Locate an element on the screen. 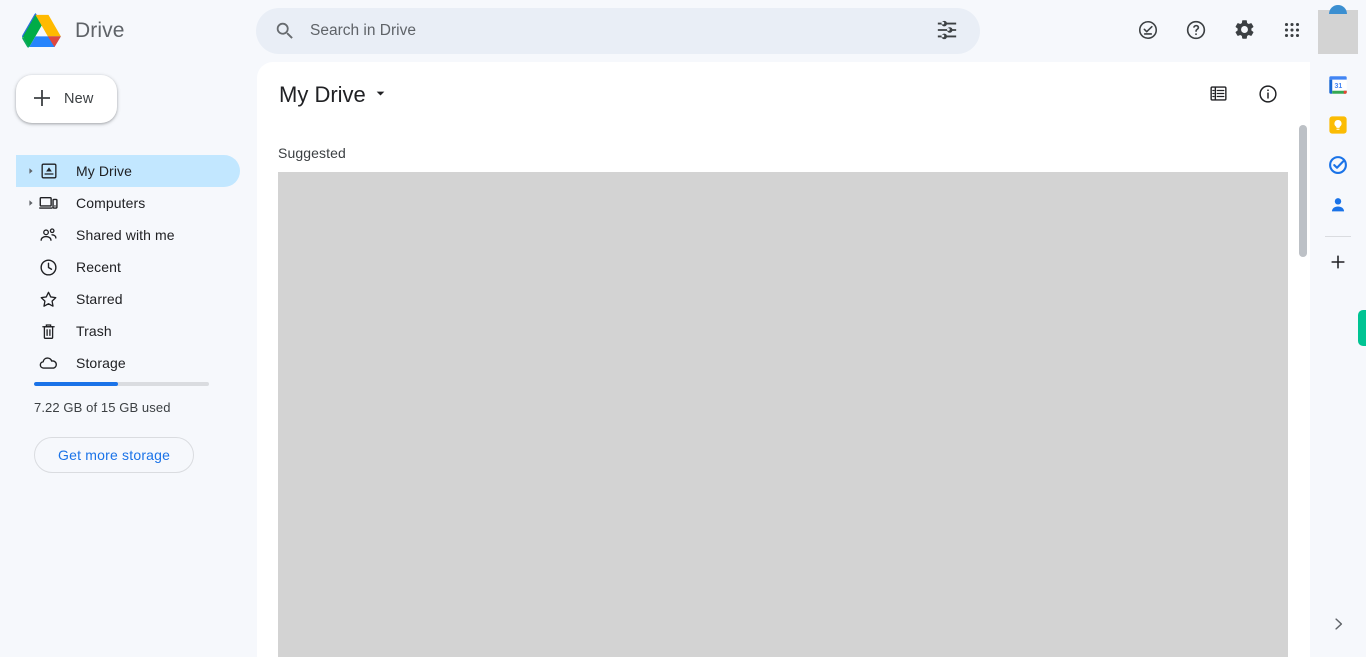 The height and width of the screenshot is (657, 1366). sidebar-item-label: Trash is located at coordinates (94, 331).